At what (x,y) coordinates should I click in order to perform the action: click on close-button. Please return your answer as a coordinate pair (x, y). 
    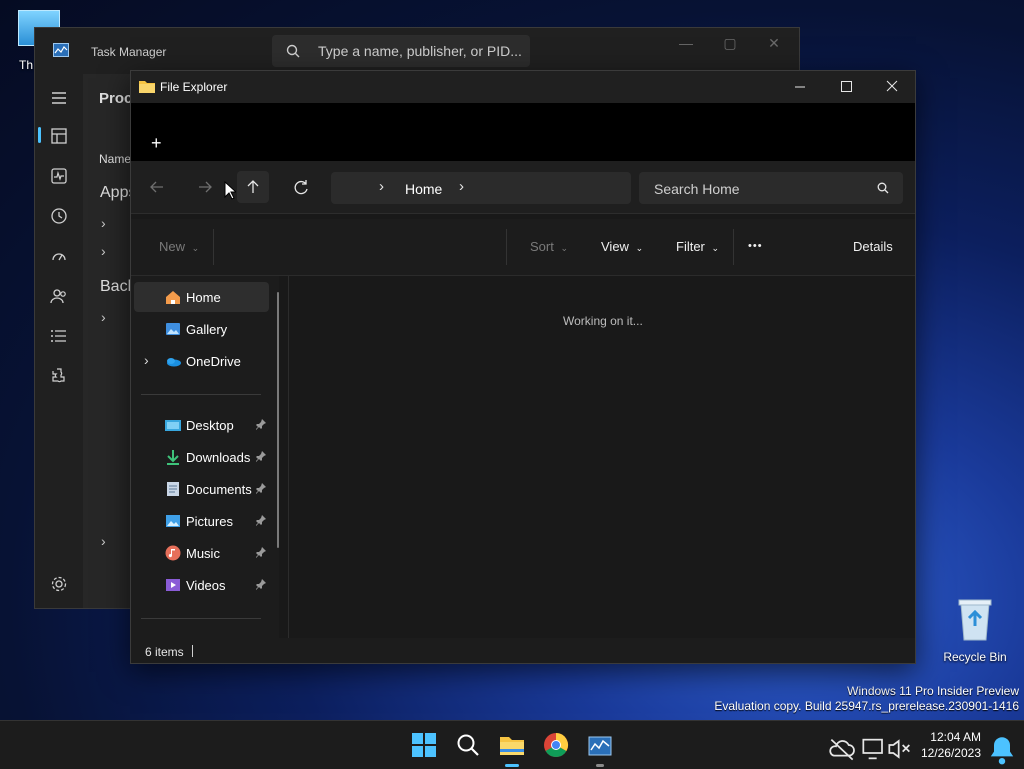
    Looking at the image, I should click on (892, 87).